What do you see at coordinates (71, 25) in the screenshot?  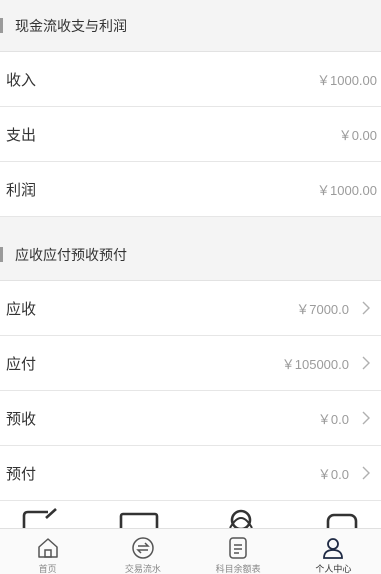 I see `cashflow-title: 现金流收支与利润` at bounding box center [71, 25].